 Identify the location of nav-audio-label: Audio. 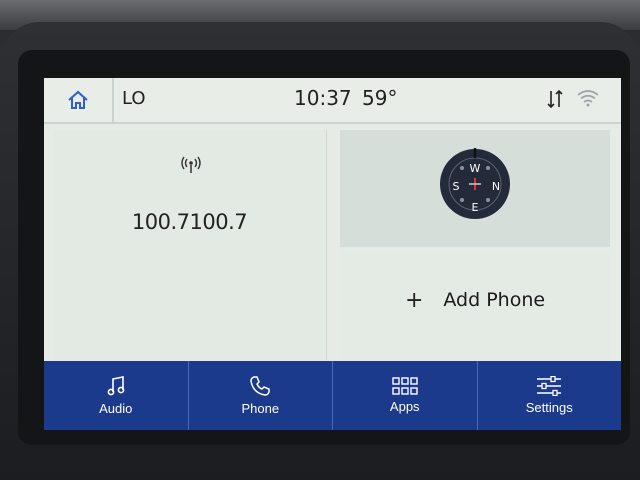
(116, 408).